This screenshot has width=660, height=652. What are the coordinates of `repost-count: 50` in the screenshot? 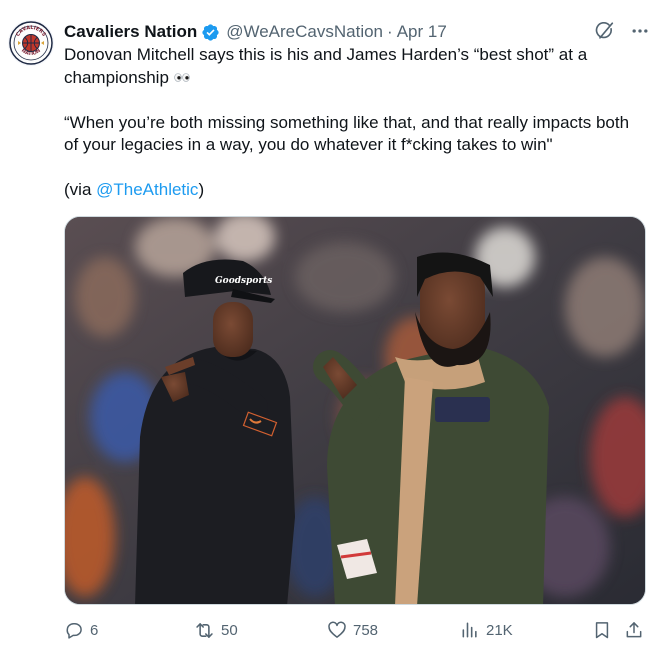 It's located at (229, 630).